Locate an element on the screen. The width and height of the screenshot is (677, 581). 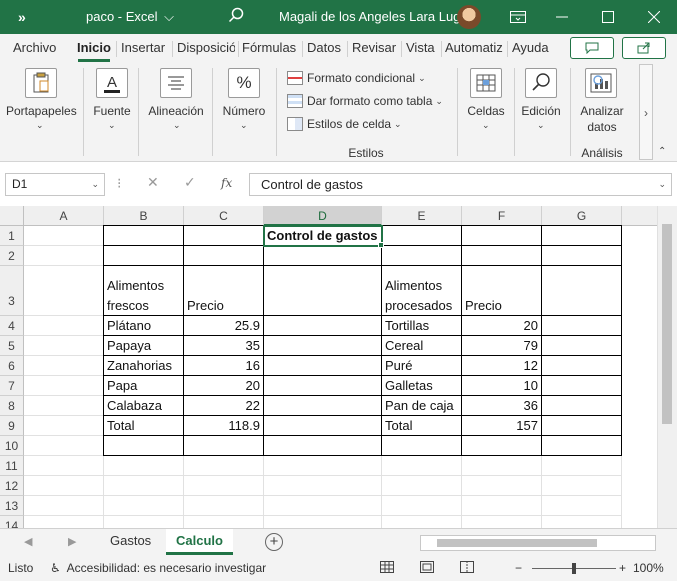
fresh-item-name: Papa is located at coordinates (144, 386).